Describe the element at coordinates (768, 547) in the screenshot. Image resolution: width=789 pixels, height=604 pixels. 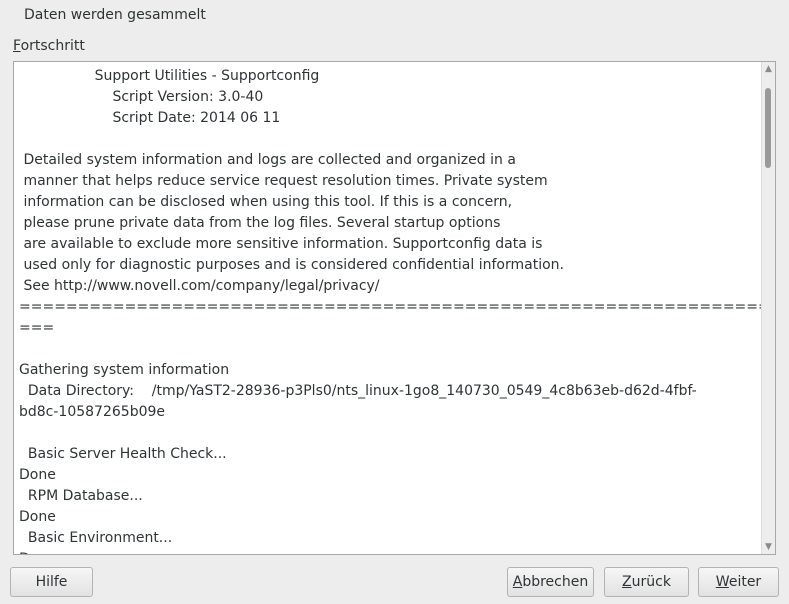
I see `scroll-down-arrow-icon: ▼` at that location.